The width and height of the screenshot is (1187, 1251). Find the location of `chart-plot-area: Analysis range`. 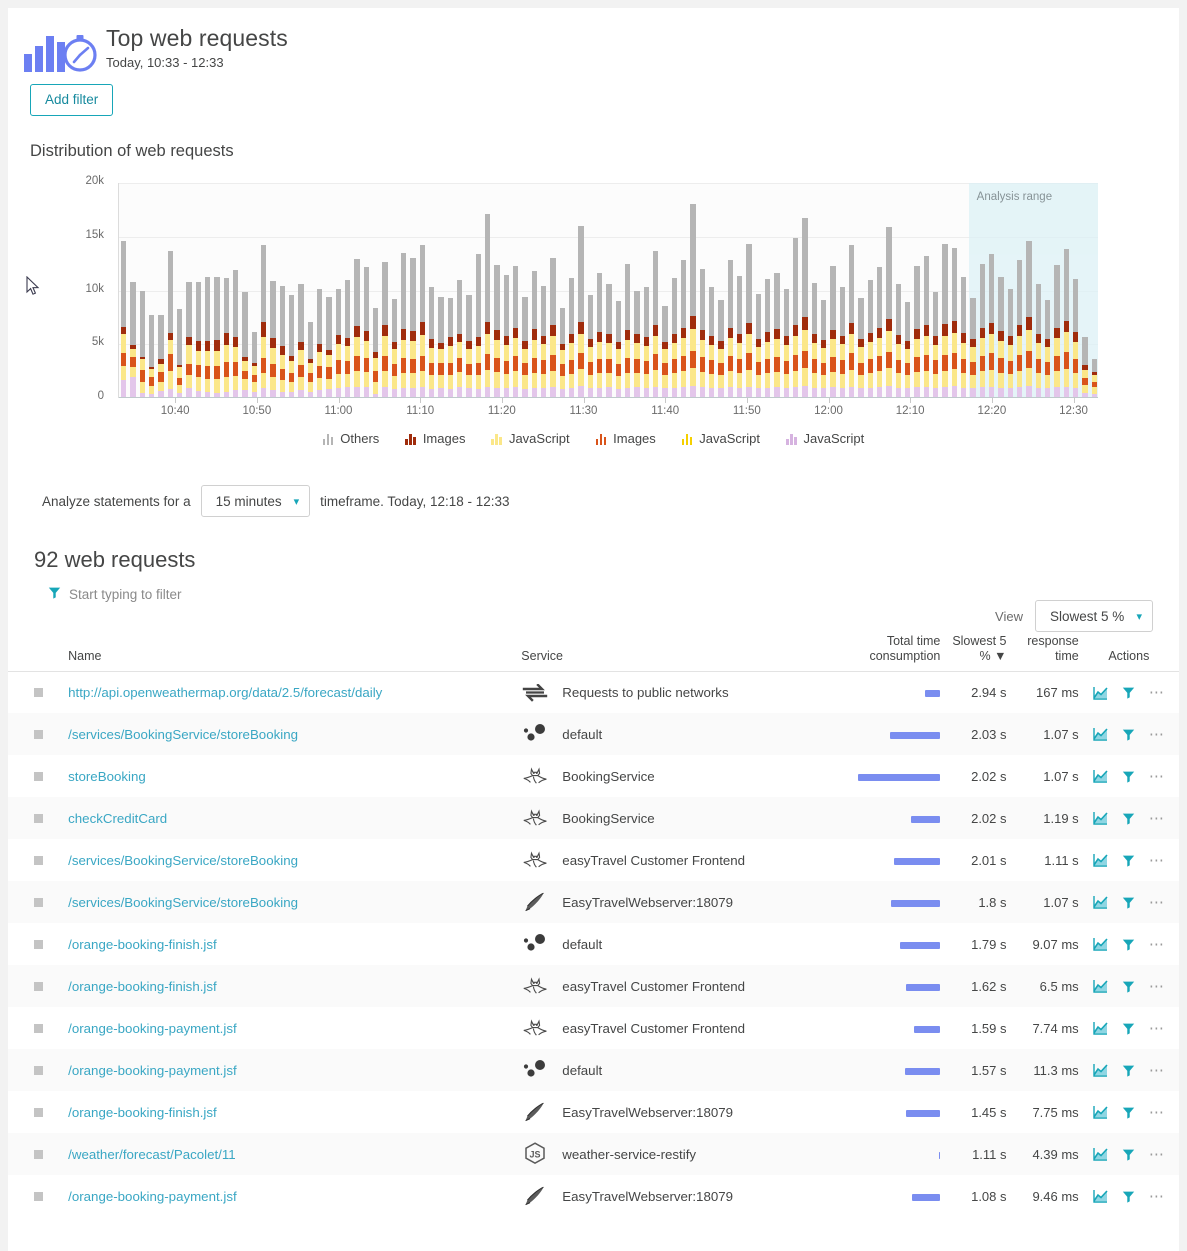

chart-plot-area: Analysis range is located at coordinates (608, 290).